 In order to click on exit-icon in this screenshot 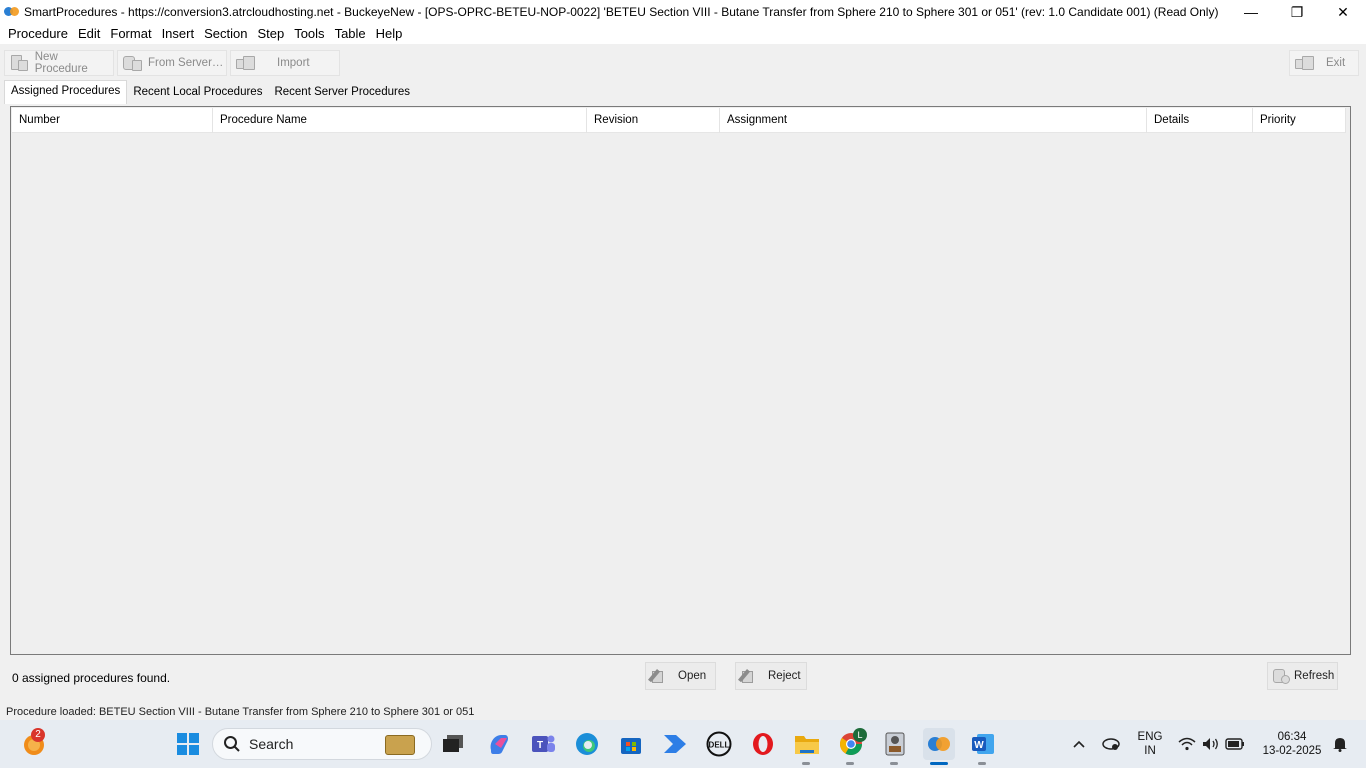, I will do `click(1304, 63)`.